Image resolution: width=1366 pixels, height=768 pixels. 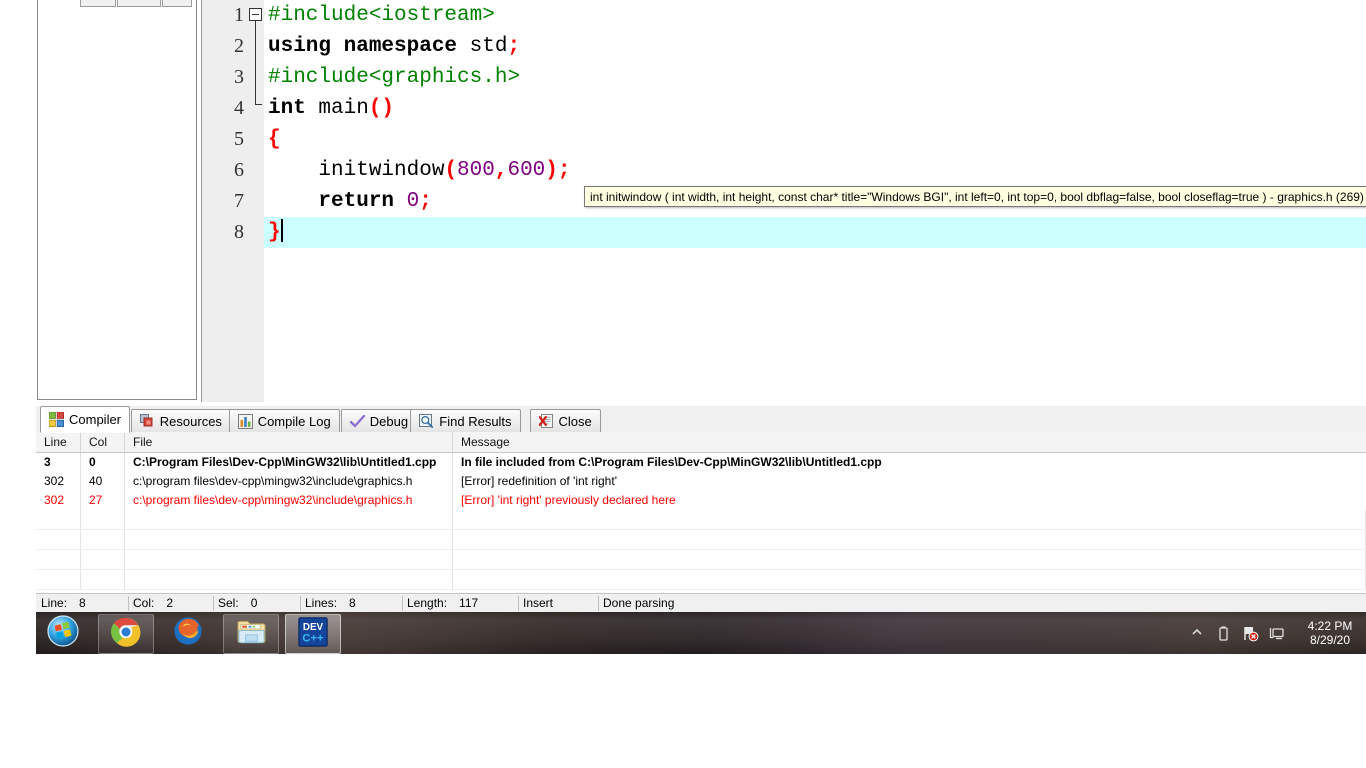 What do you see at coordinates (815, 15) in the screenshot?
I see `code-line: #include<iostream>` at bounding box center [815, 15].